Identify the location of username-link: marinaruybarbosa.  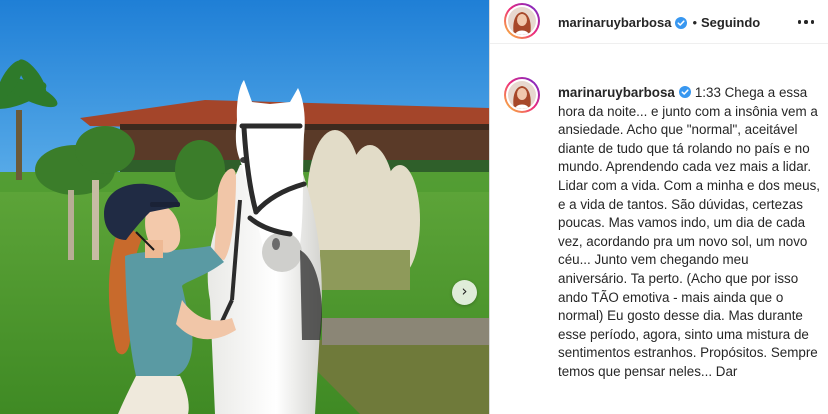
(614, 22).